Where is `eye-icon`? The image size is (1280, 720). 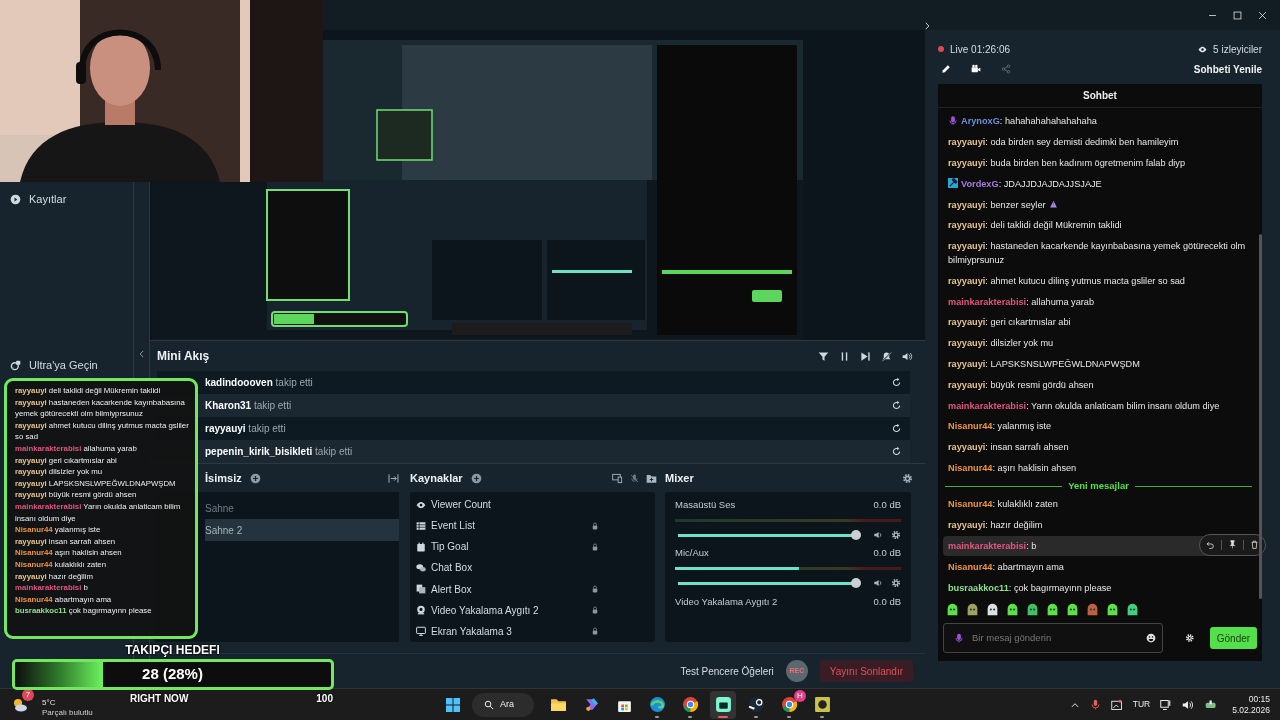
eye-icon is located at coordinates (421, 504).